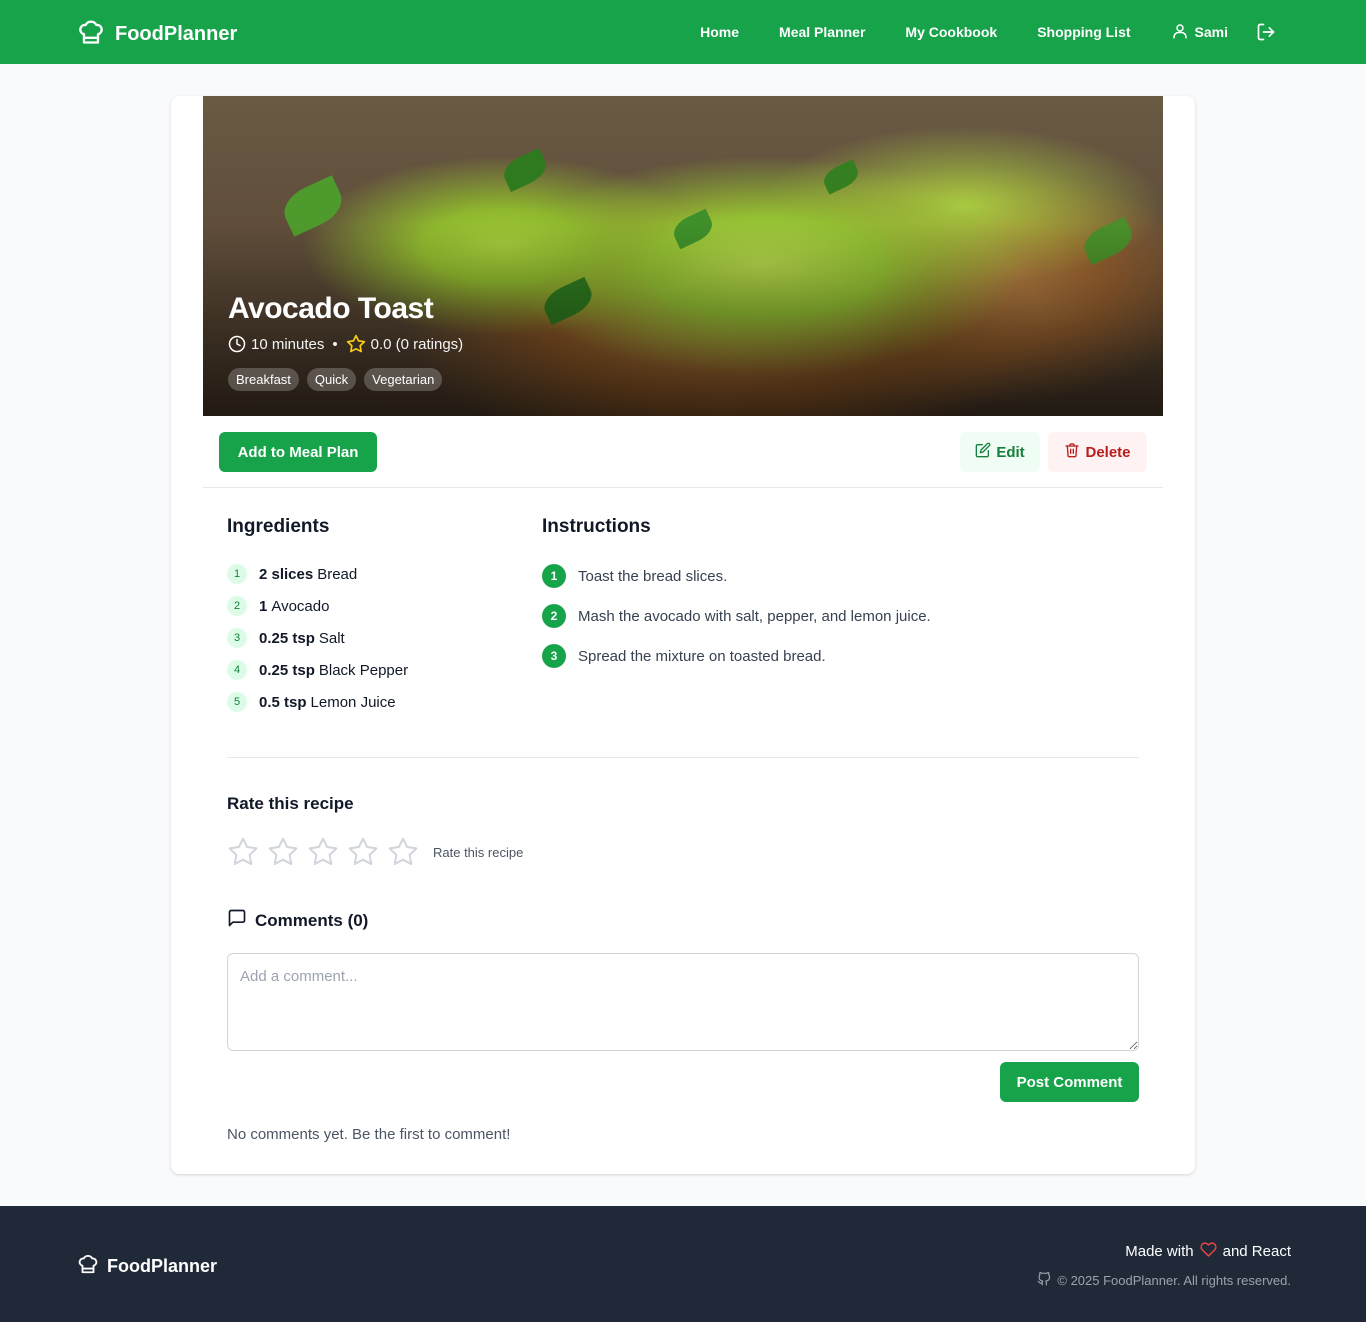 The height and width of the screenshot is (1322, 1366). Describe the element at coordinates (278, 526) in the screenshot. I see `ingredients-title: Ingredients` at that location.